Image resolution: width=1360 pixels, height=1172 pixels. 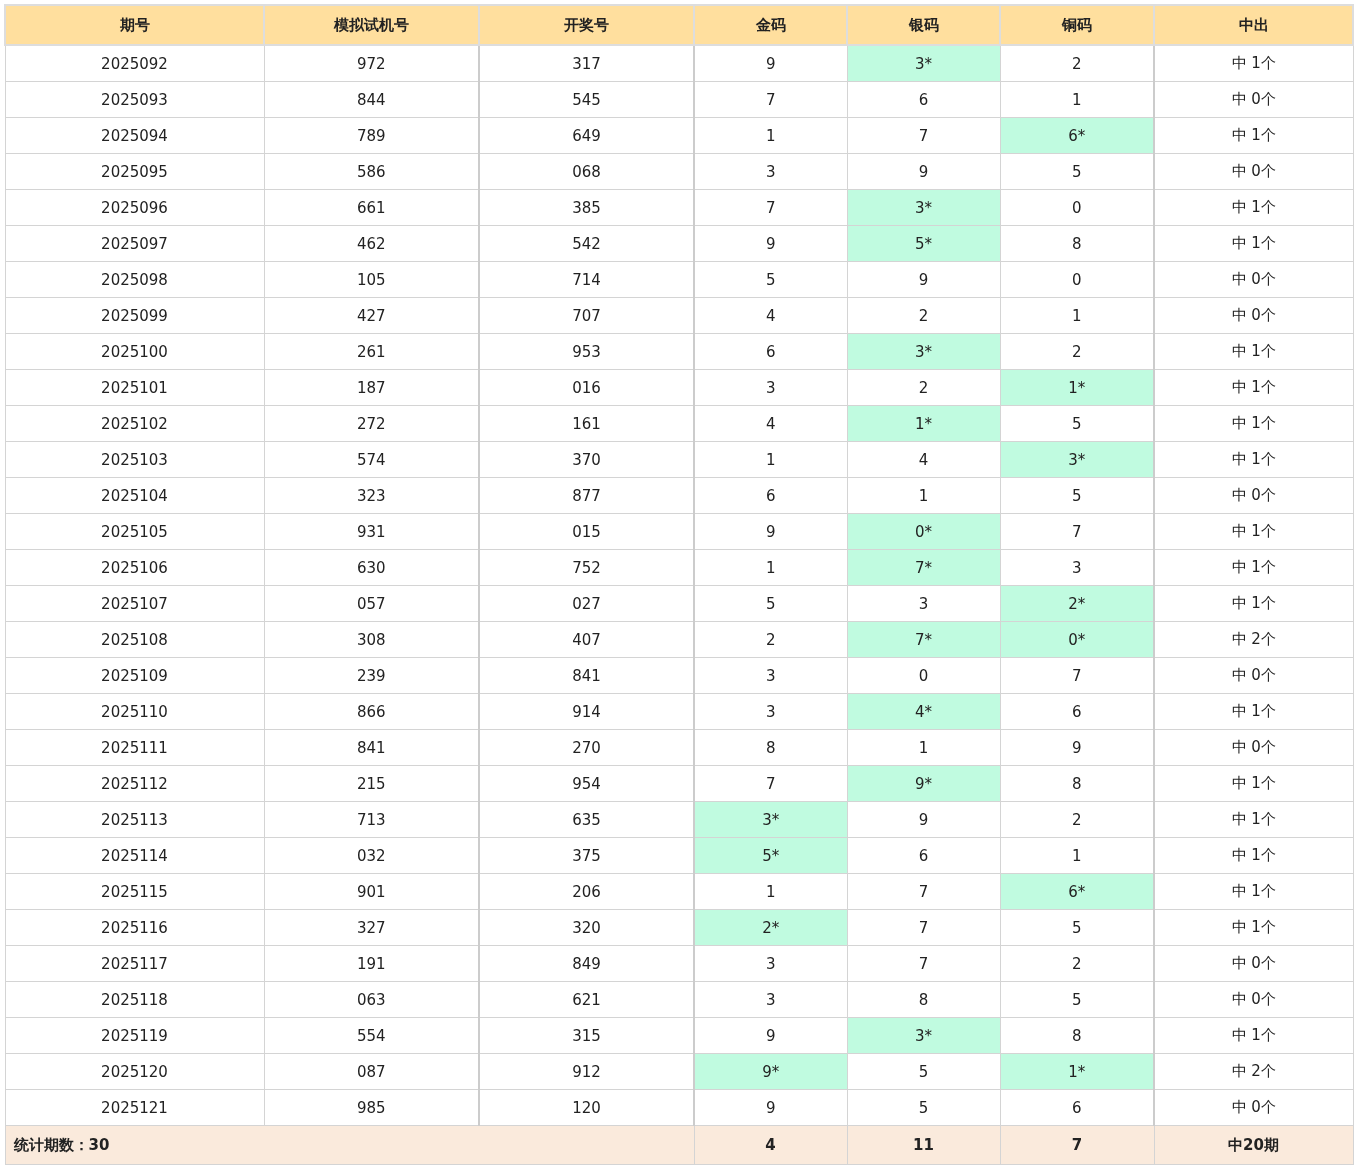 What do you see at coordinates (371, 999) in the screenshot?
I see `trial-number-cell: 063` at bounding box center [371, 999].